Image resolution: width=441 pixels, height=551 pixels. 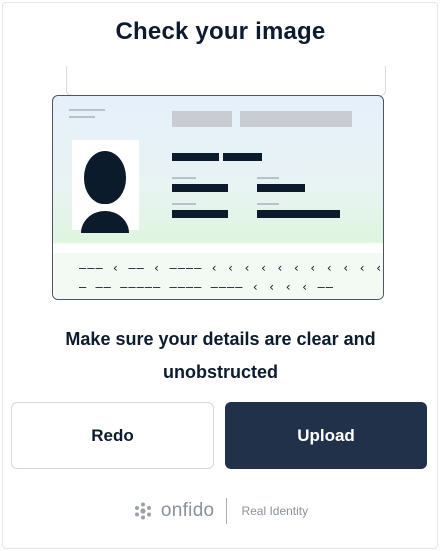 I want to click on page-title: Check your image, so click(x=220, y=31).